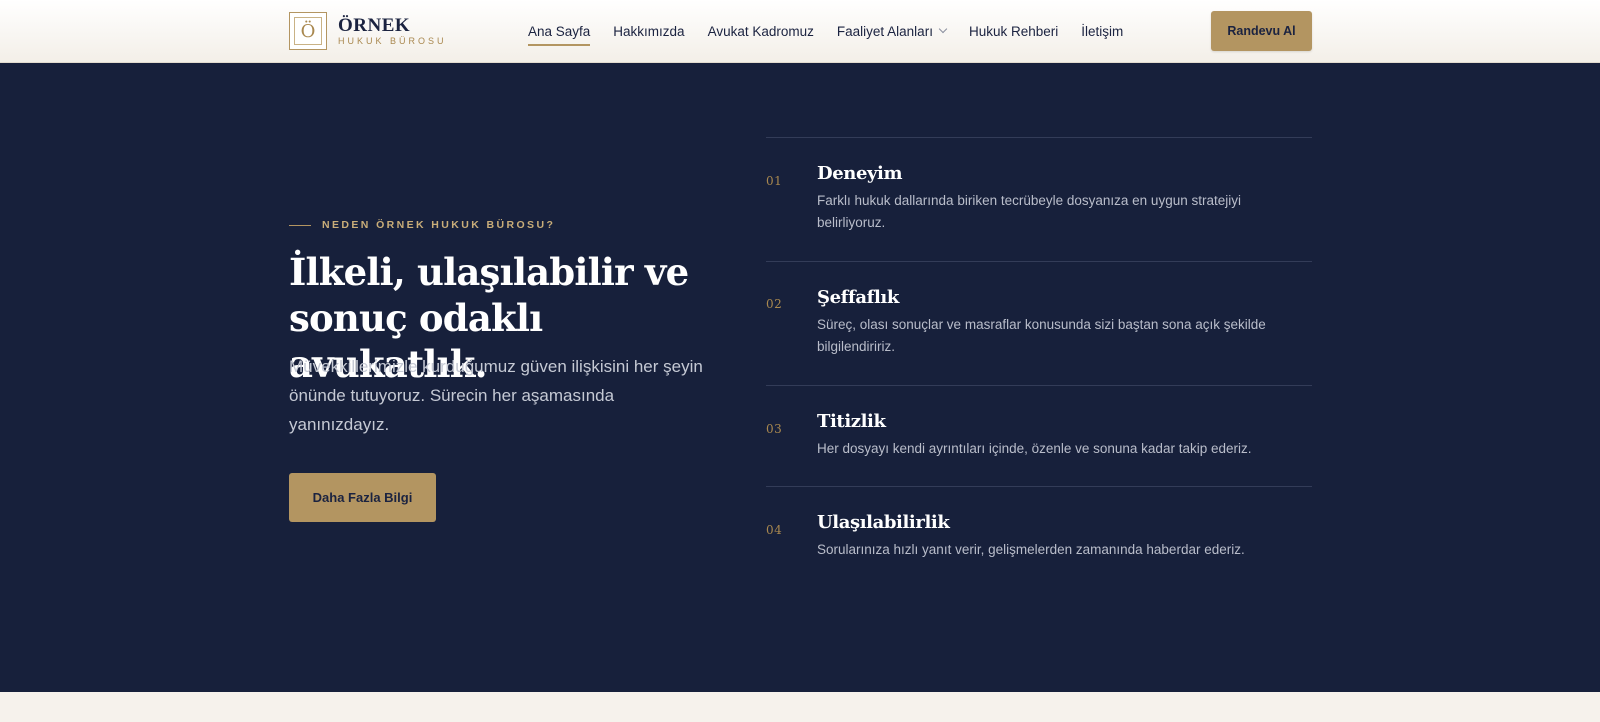 This screenshot has width=1600, height=722. I want to click on nav-item-contact: İletişim, so click(1102, 31).